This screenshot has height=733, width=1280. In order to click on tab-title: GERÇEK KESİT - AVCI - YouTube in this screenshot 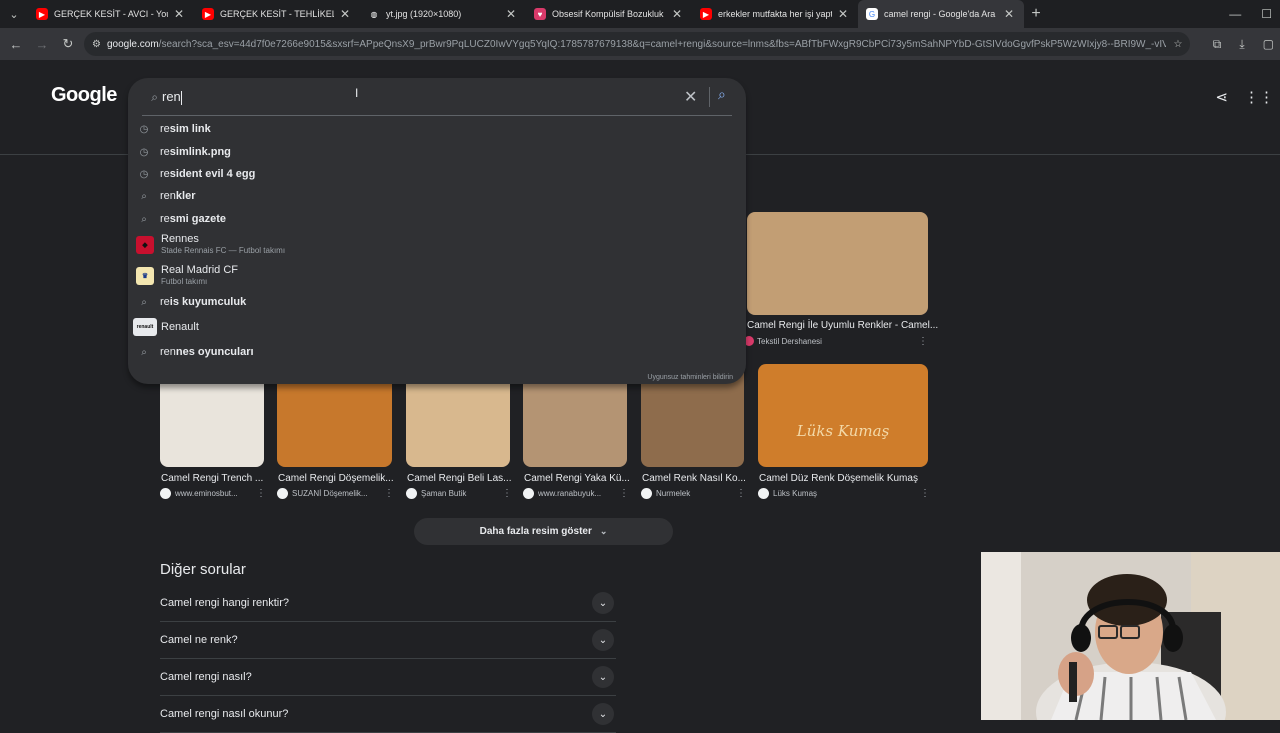, I will do `click(111, 14)`.